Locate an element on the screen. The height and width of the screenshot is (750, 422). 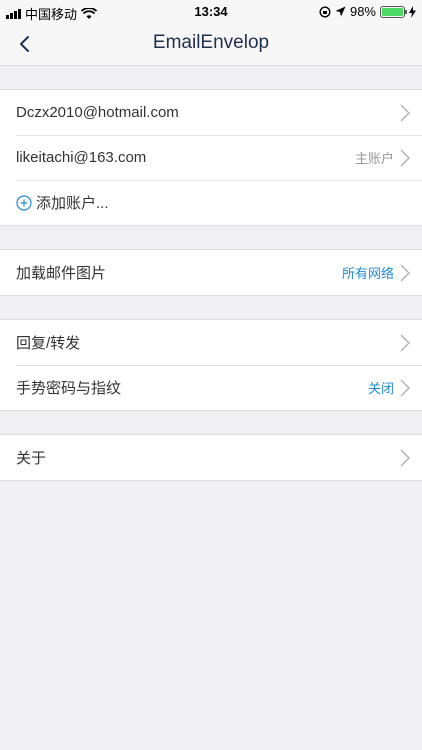
charging-icon is located at coordinates (412, 11).